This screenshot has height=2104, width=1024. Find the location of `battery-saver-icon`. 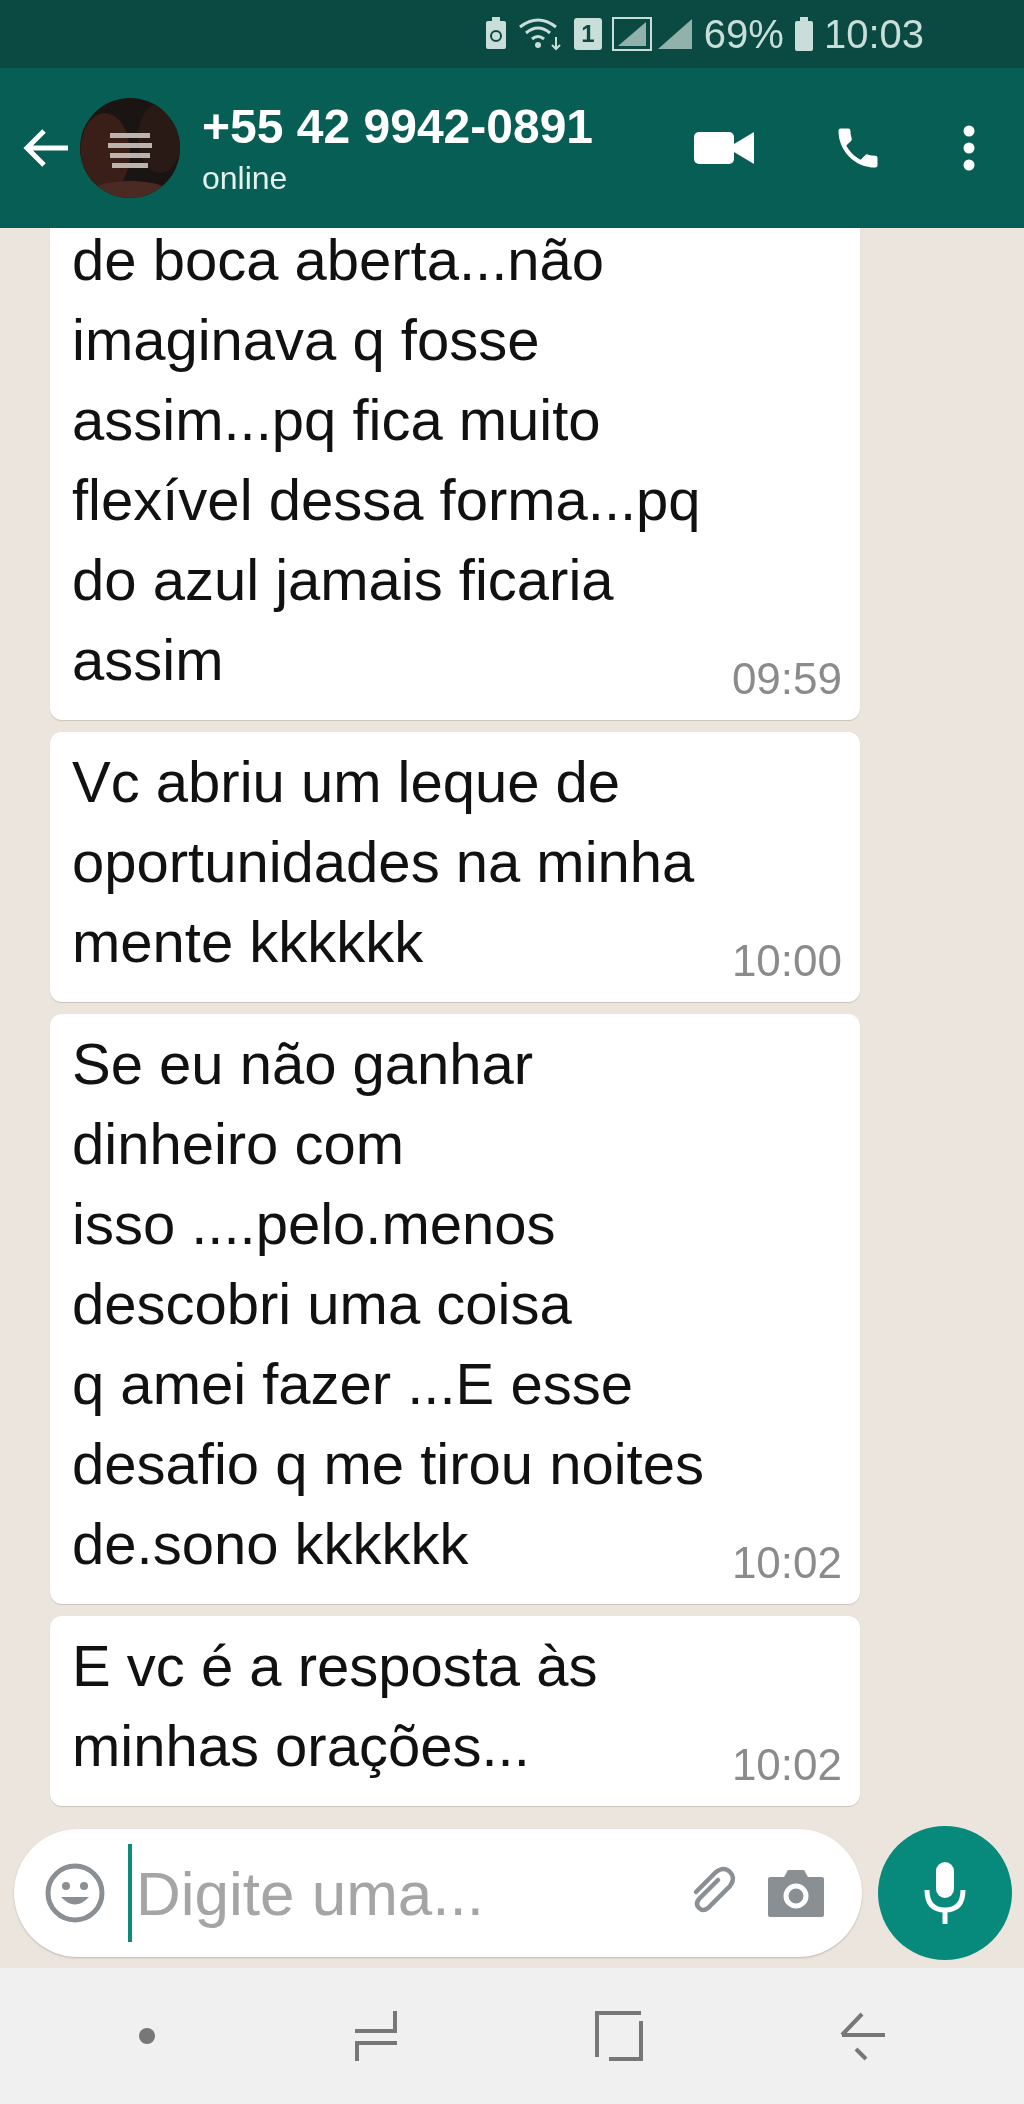

battery-saver-icon is located at coordinates (495, 34).